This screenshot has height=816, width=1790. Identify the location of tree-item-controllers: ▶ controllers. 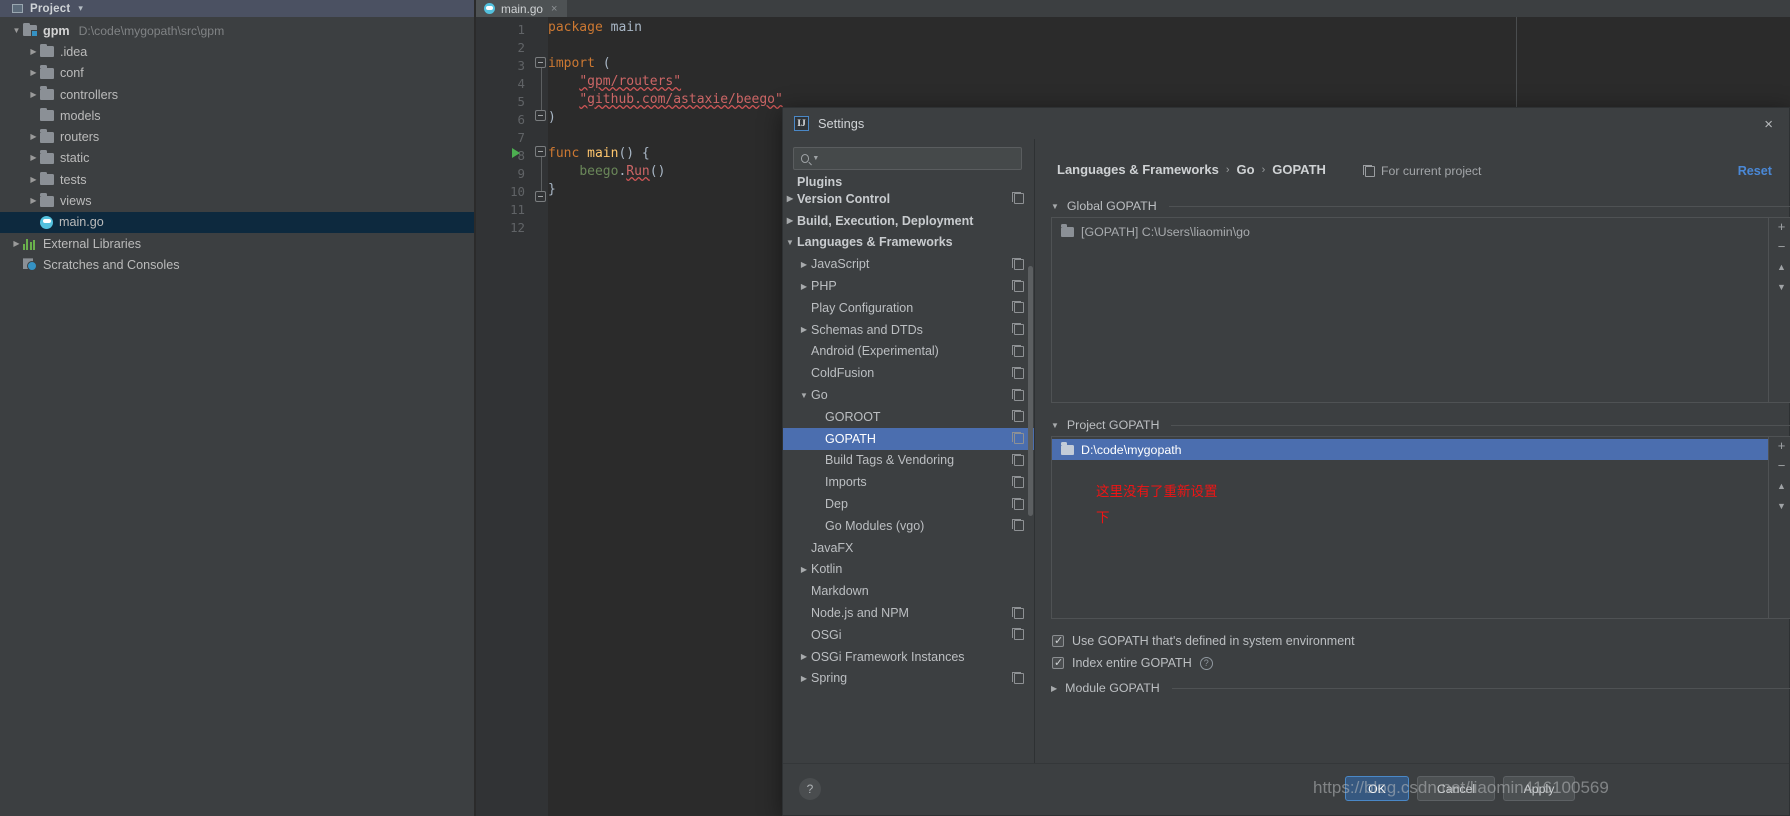
(237, 94).